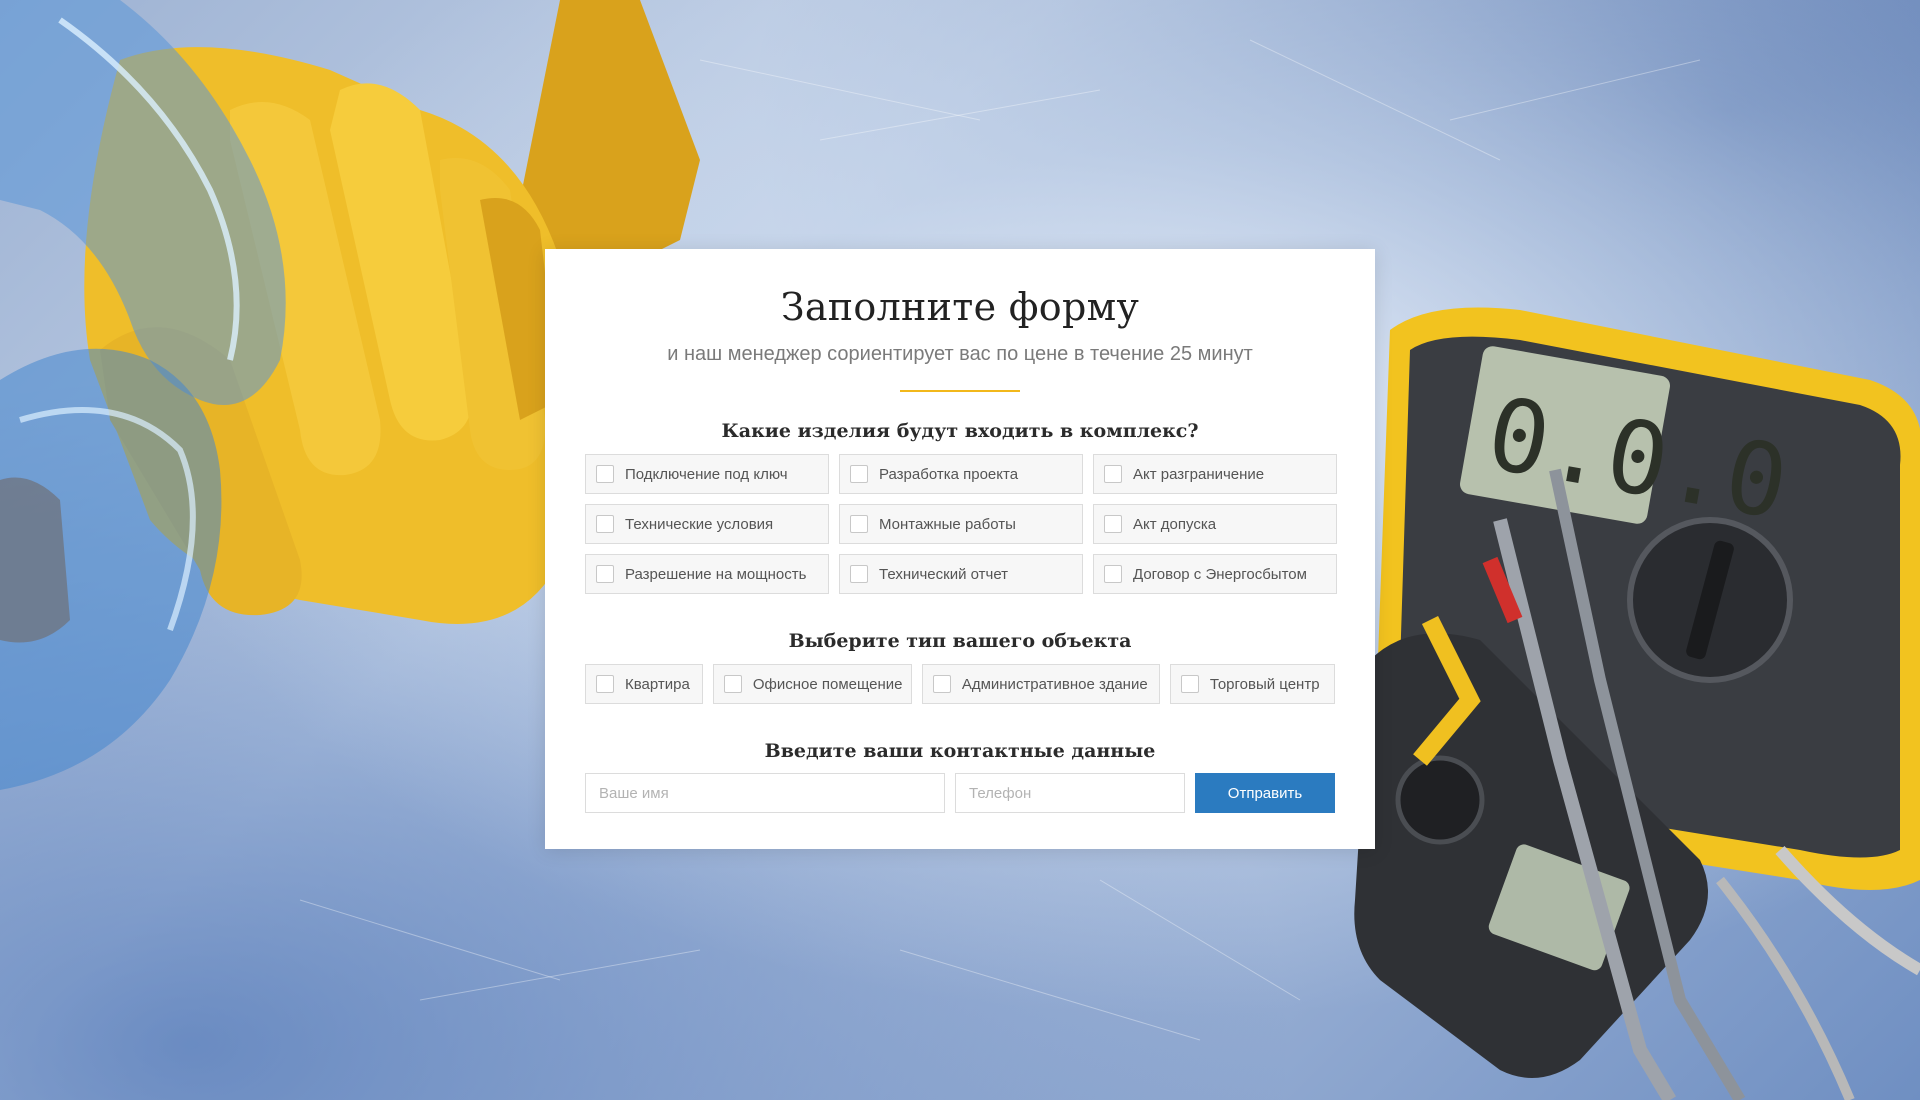 Image resolution: width=1920 pixels, height=1100 pixels. I want to click on products-heading: Какие изделия будут входить в комплекс?, so click(960, 431).